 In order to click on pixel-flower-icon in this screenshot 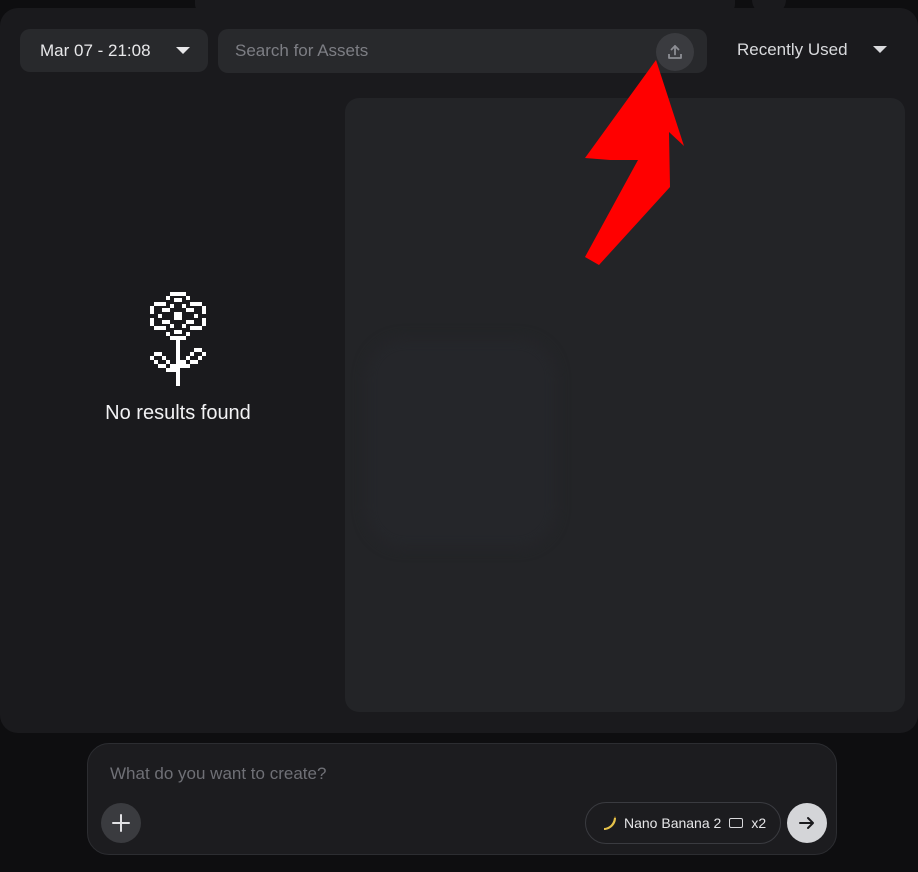, I will do `click(178, 339)`.